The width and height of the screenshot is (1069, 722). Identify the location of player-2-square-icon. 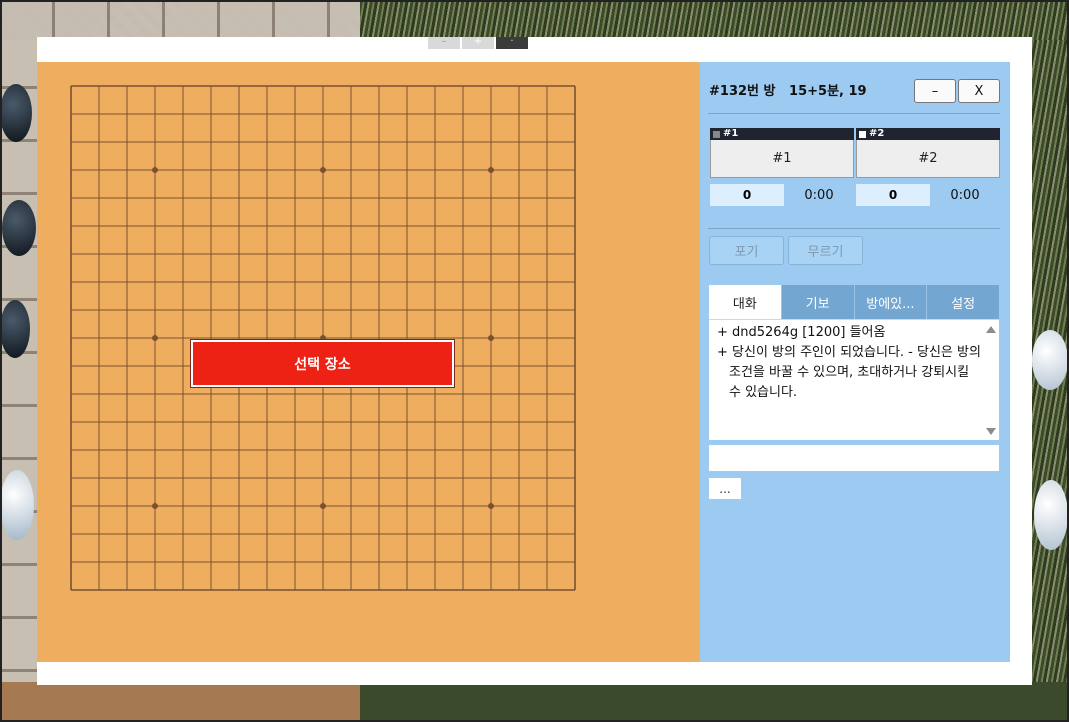
(862, 134).